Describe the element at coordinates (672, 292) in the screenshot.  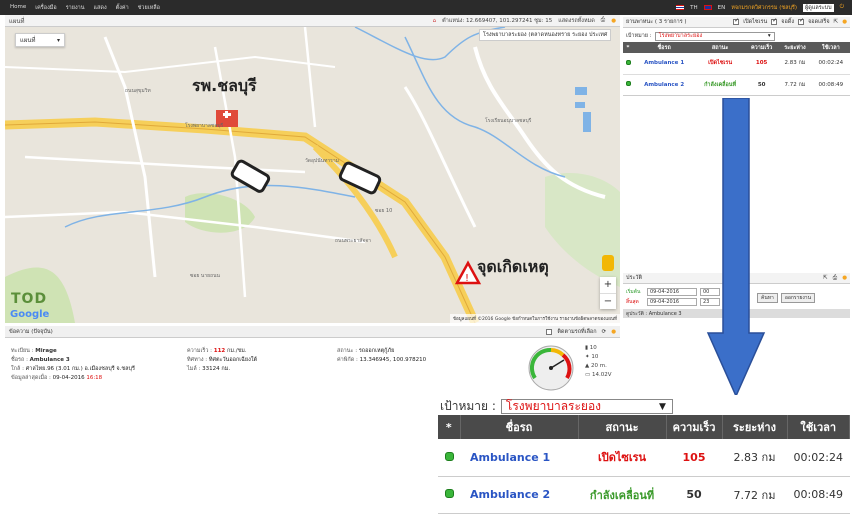
I see `from-date-input: 09-04-2016` at that location.